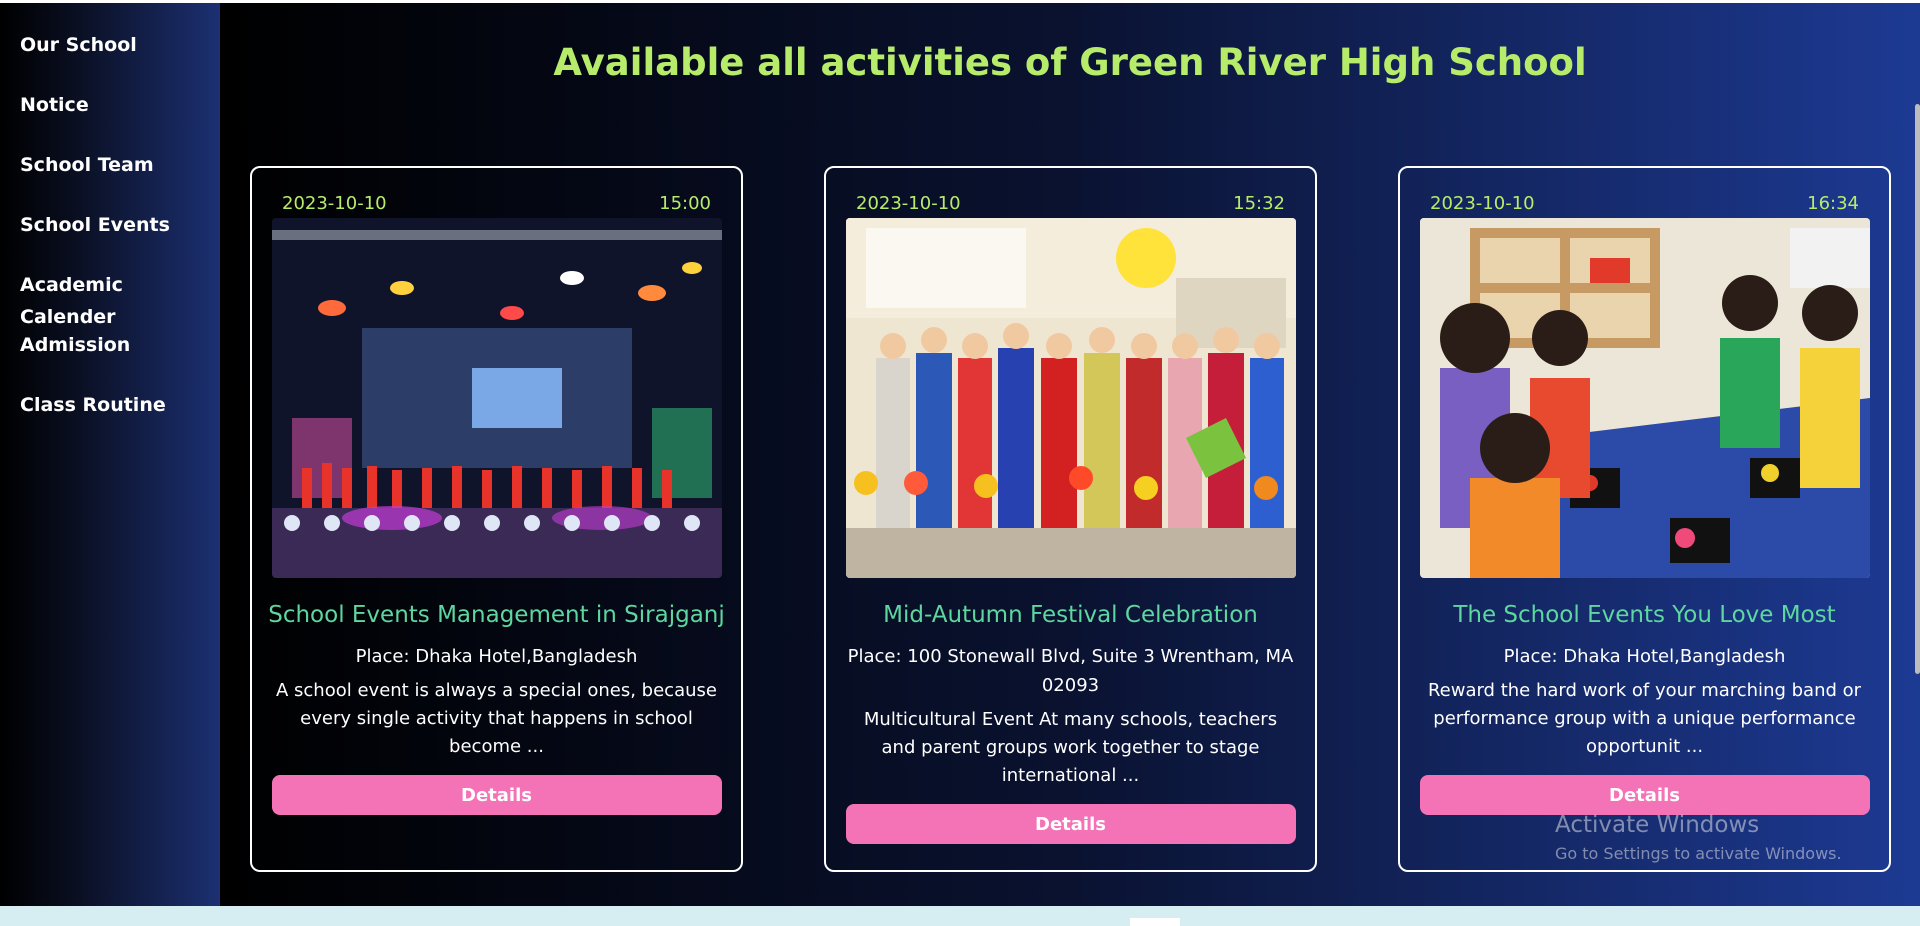 Image resolution: width=1920 pixels, height=926 pixels. Describe the element at coordinates (1070, 204) in the screenshot. I see `event-meta: 2023-10-10 15:32` at that location.